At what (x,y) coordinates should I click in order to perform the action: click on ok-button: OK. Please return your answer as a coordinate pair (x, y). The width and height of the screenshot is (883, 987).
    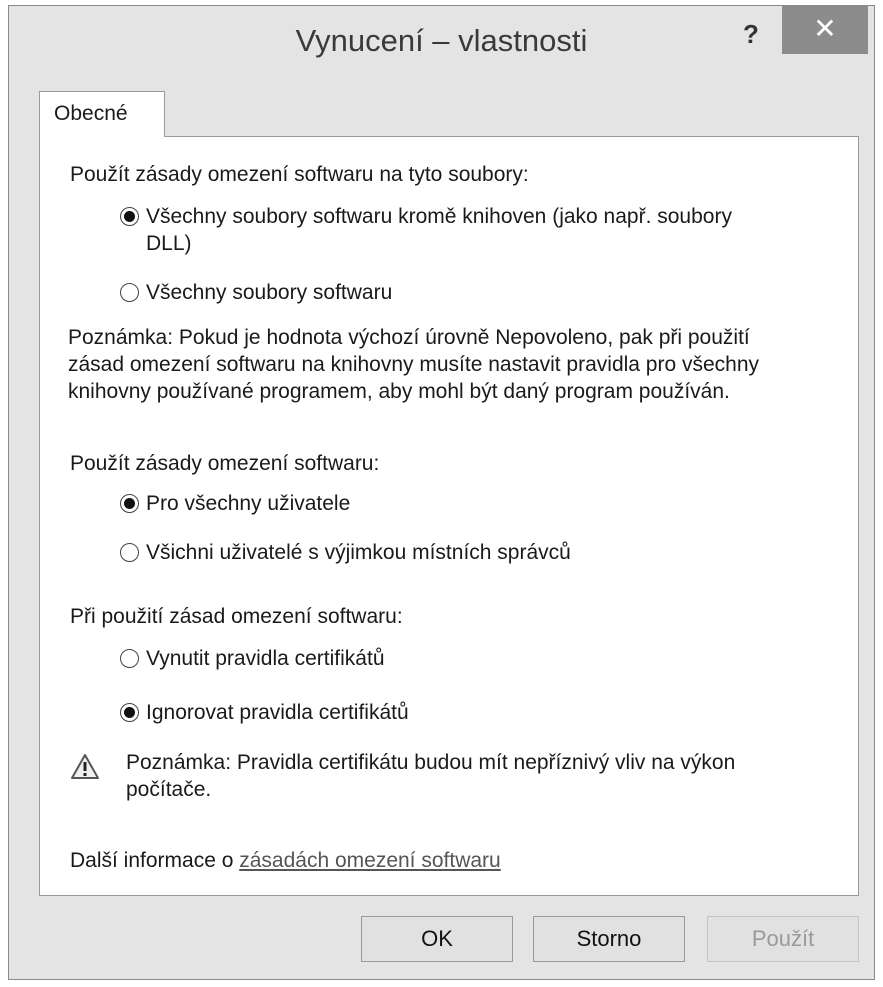
    Looking at the image, I should click on (437, 939).